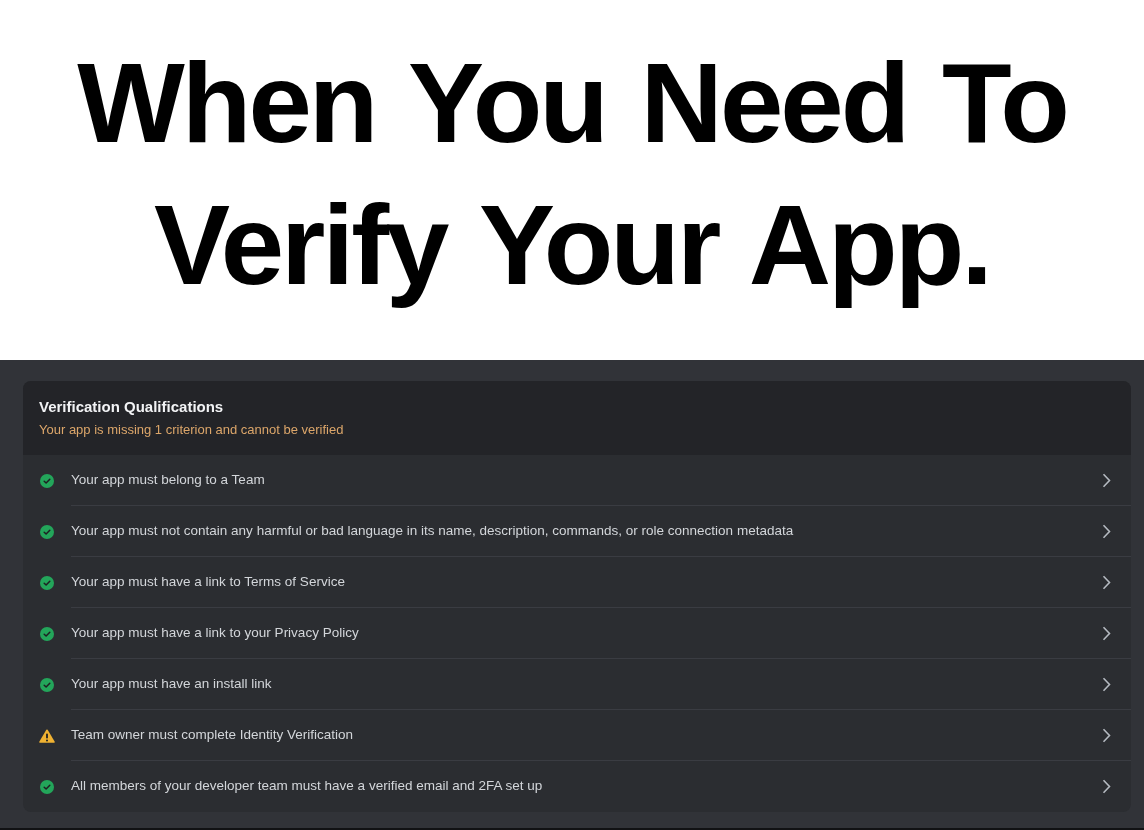 The width and height of the screenshot is (1144, 830). Describe the element at coordinates (572, 103) in the screenshot. I see `caption-line: When You Need To` at that location.